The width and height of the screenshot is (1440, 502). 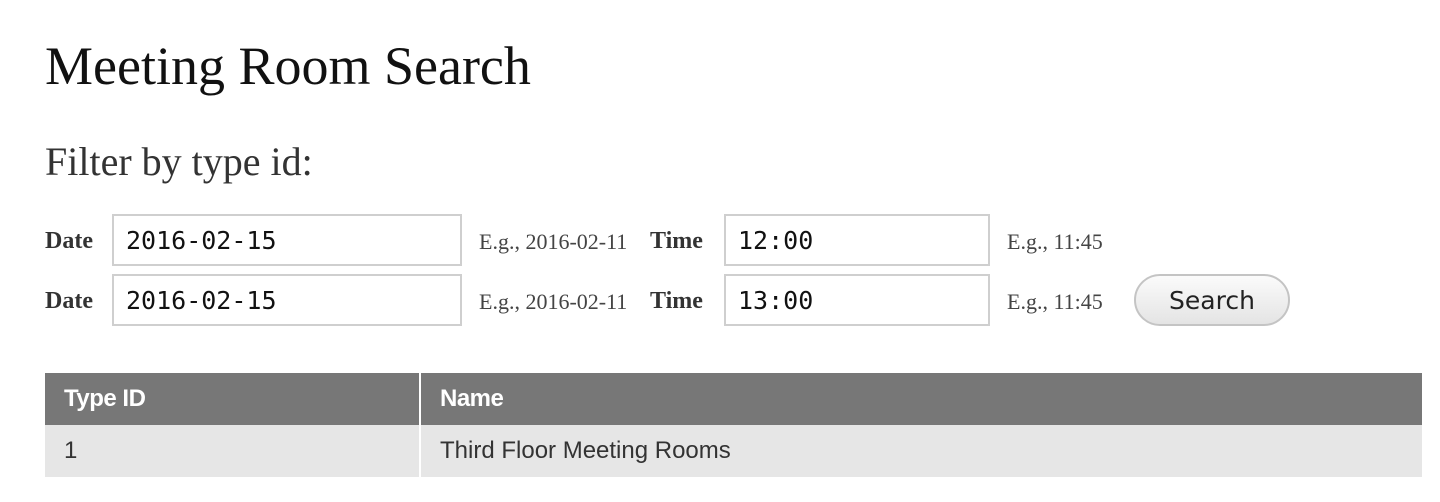 What do you see at coordinates (1212, 300) in the screenshot?
I see `search-button: Search` at bounding box center [1212, 300].